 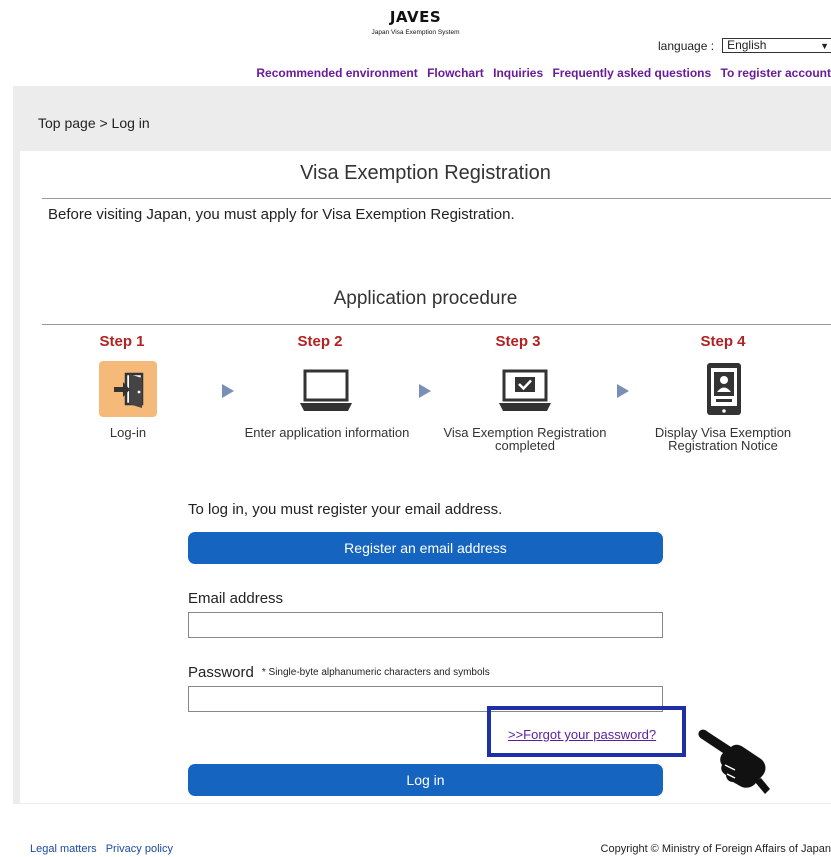 I want to click on nav-recommended-environment: Recommended environment, so click(x=336, y=73).